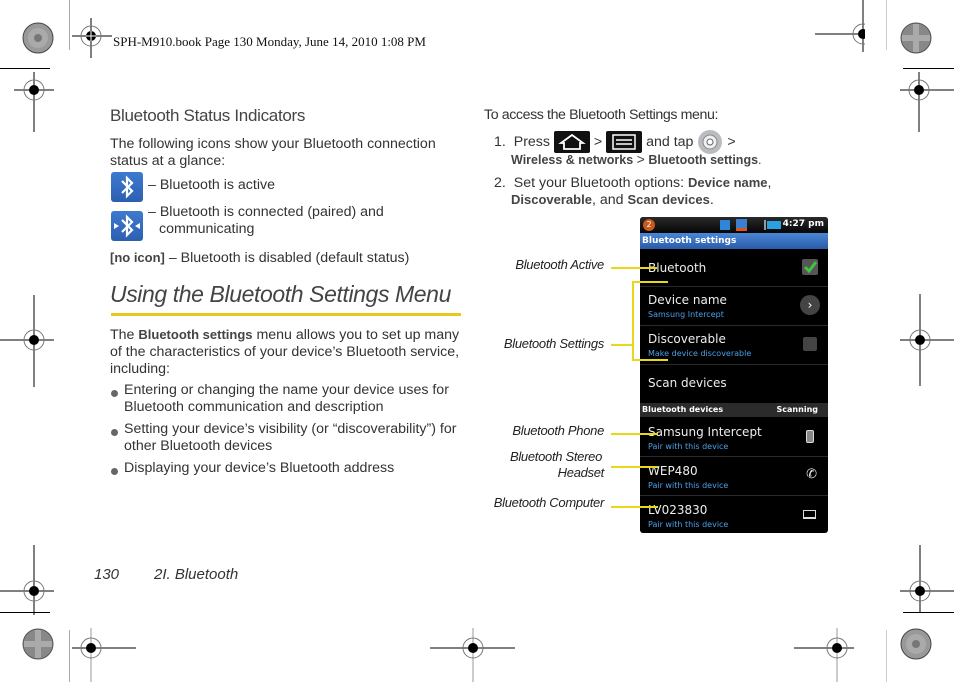 Image resolution: width=954 pixels, height=682 pixels. I want to click on data-sync-icon, so click(741, 225).